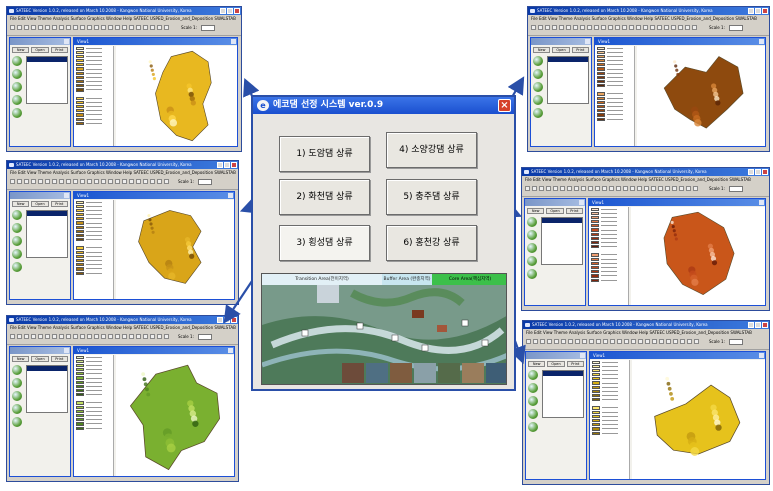  Describe the element at coordinates (227, 320) in the screenshot. I see `window-controls` at that location.